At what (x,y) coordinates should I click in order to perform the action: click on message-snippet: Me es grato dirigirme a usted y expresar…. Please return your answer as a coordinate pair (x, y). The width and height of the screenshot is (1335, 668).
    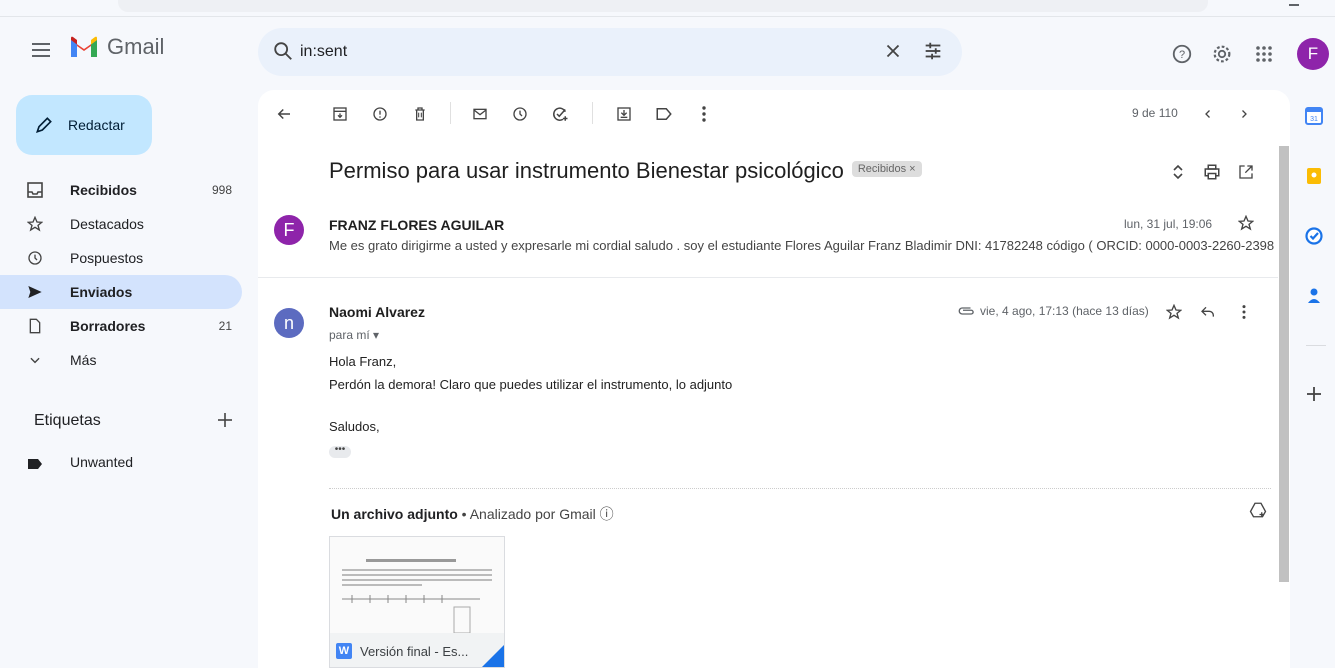
    Looking at the image, I should click on (802, 245).